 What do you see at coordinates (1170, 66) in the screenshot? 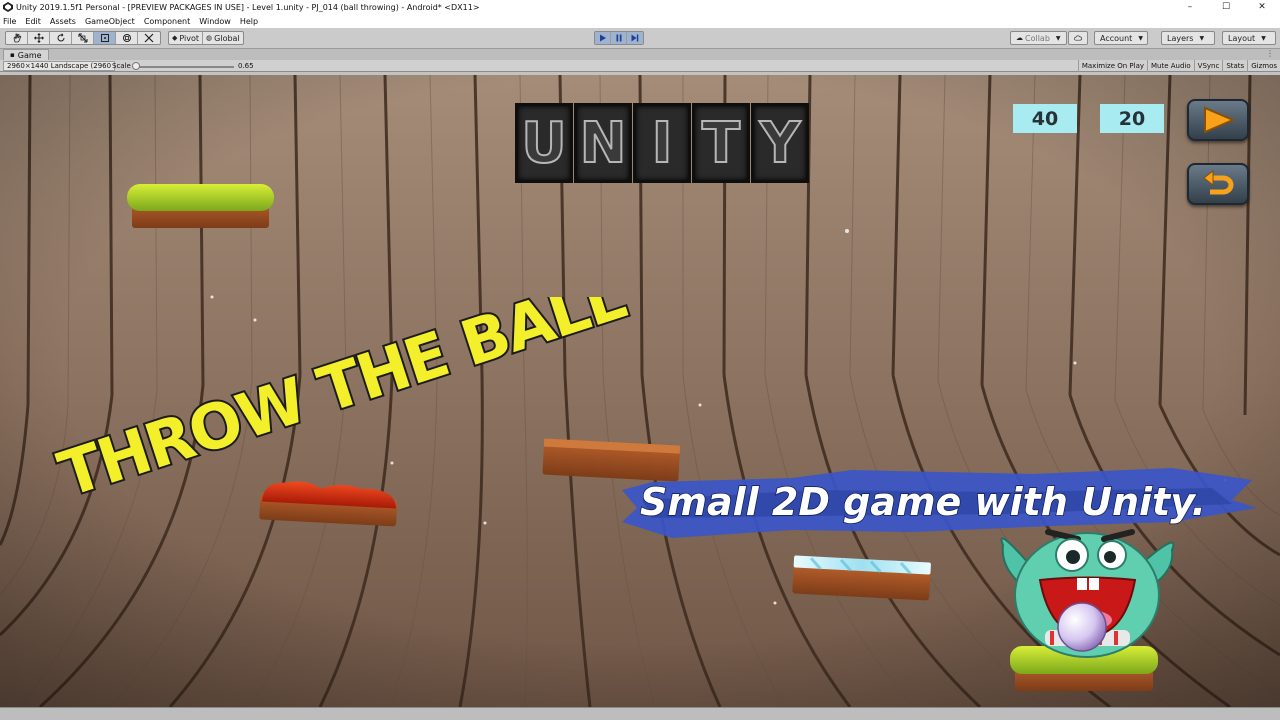
I see `mute-audio-toggle: Mute Audio` at bounding box center [1170, 66].